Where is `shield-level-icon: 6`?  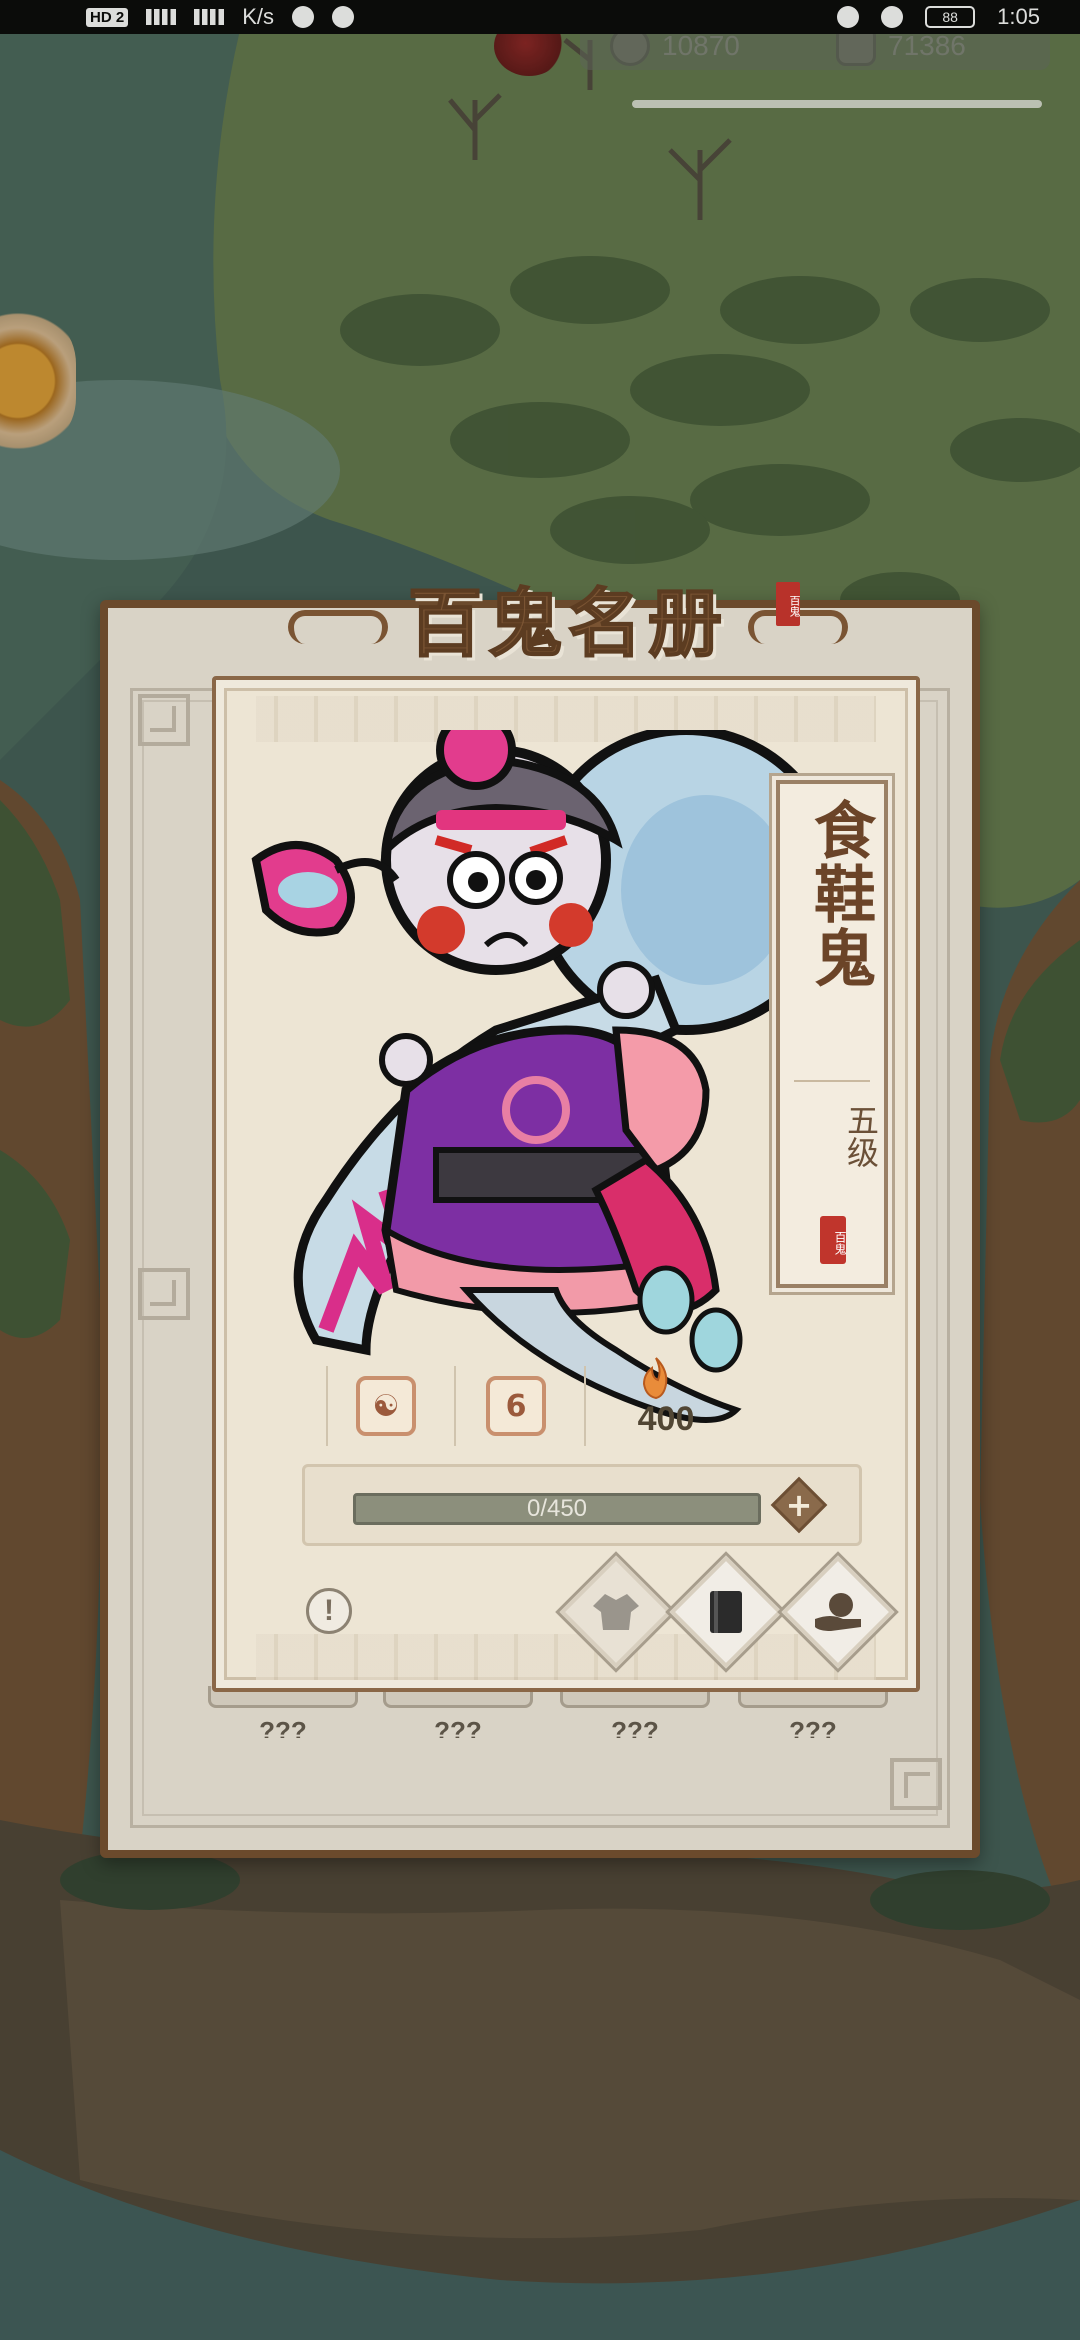 shield-level-icon: 6 is located at coordinates (516, 1406).